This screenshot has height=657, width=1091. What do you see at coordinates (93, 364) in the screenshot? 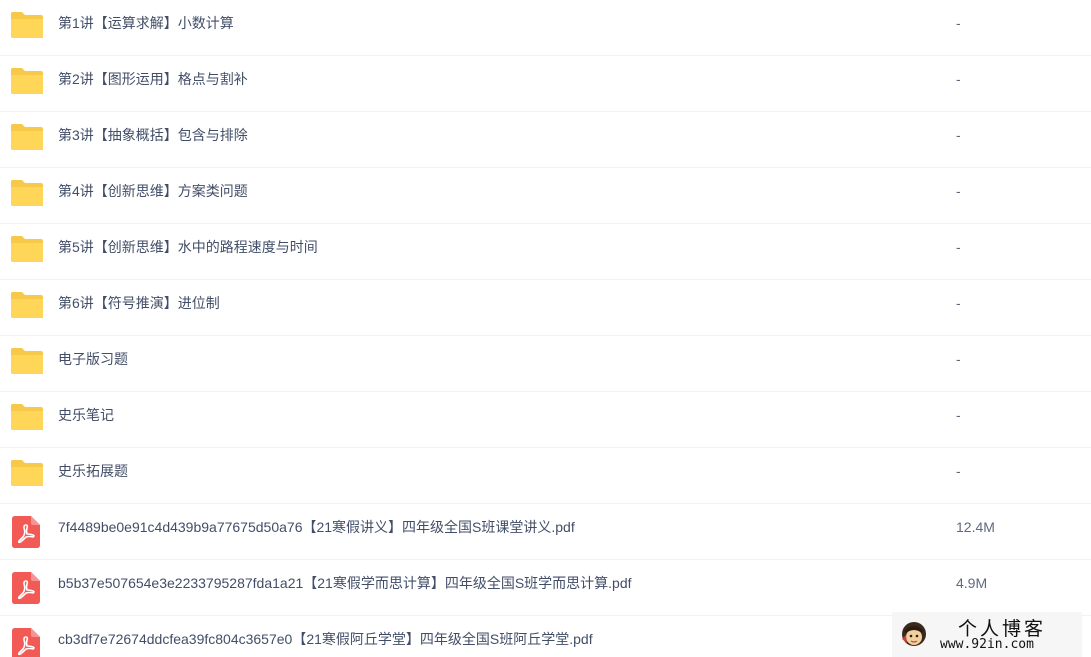
I see `file-name: 电子版习题` at bounding box center [93, 364].